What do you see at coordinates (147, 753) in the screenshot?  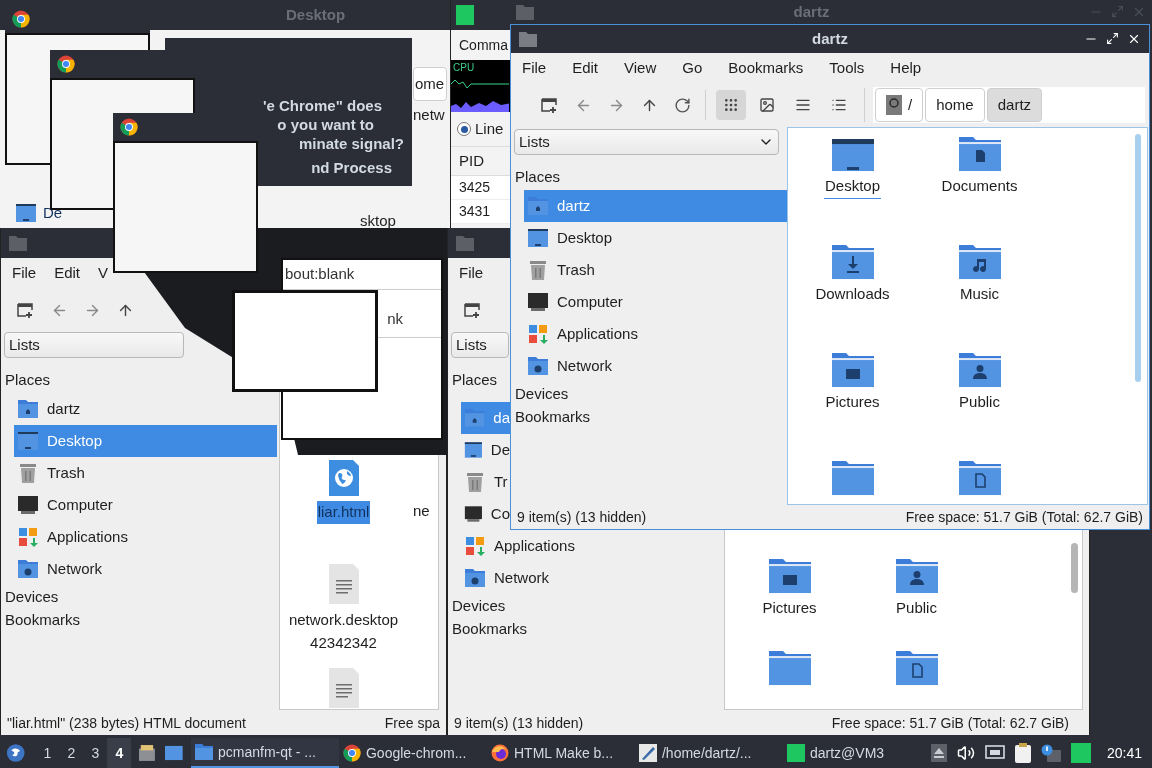 I see `file-cabinet-icon` at bounding box center [147, 753].